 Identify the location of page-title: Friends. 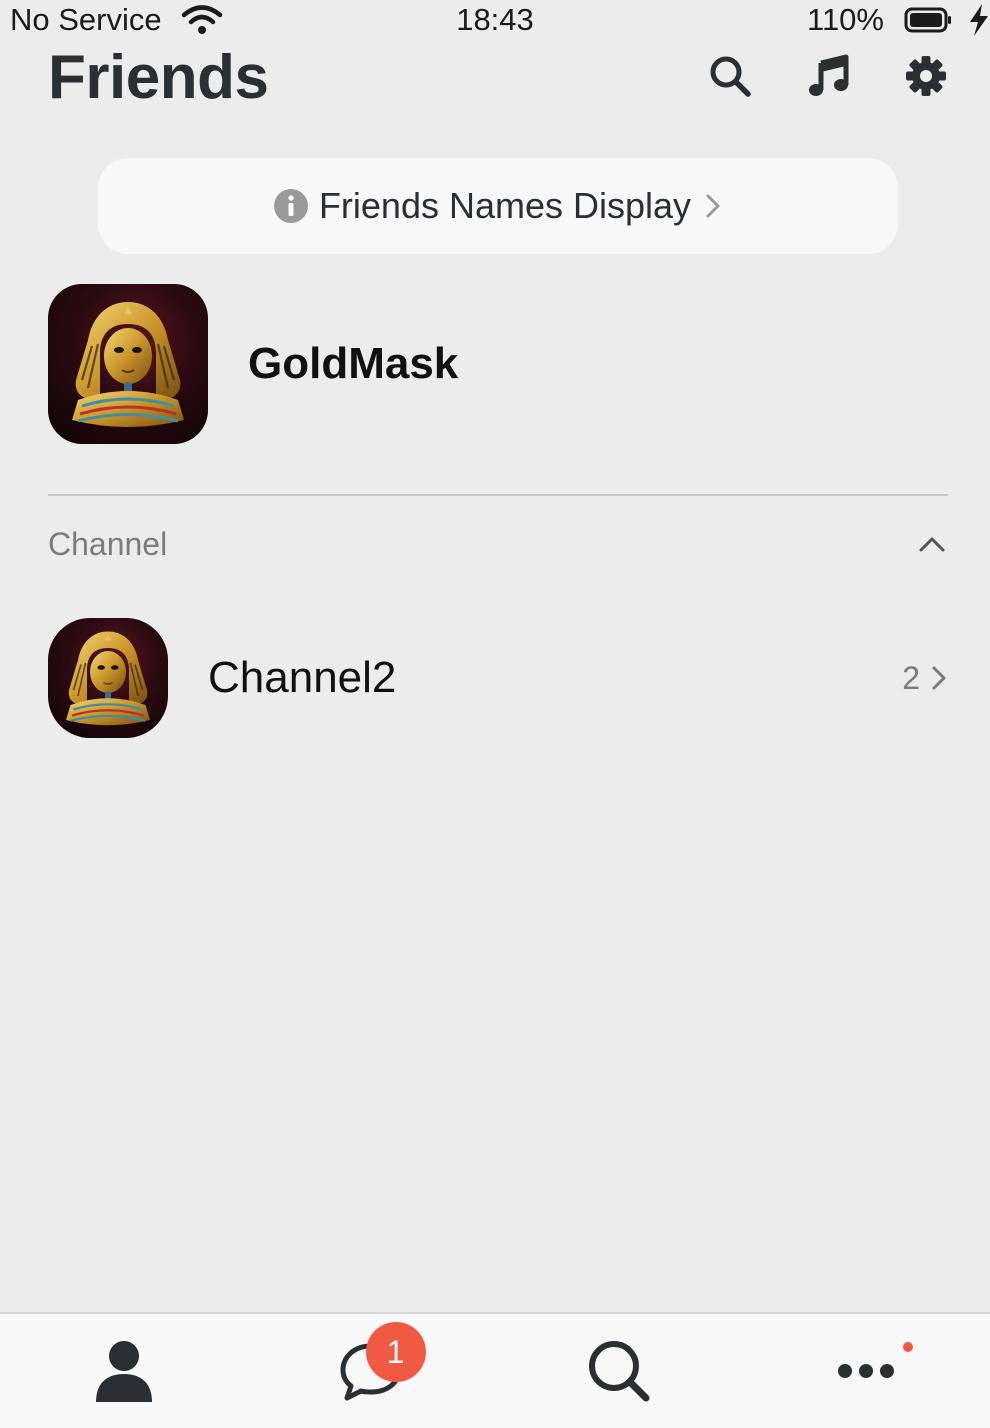
(158, 77).